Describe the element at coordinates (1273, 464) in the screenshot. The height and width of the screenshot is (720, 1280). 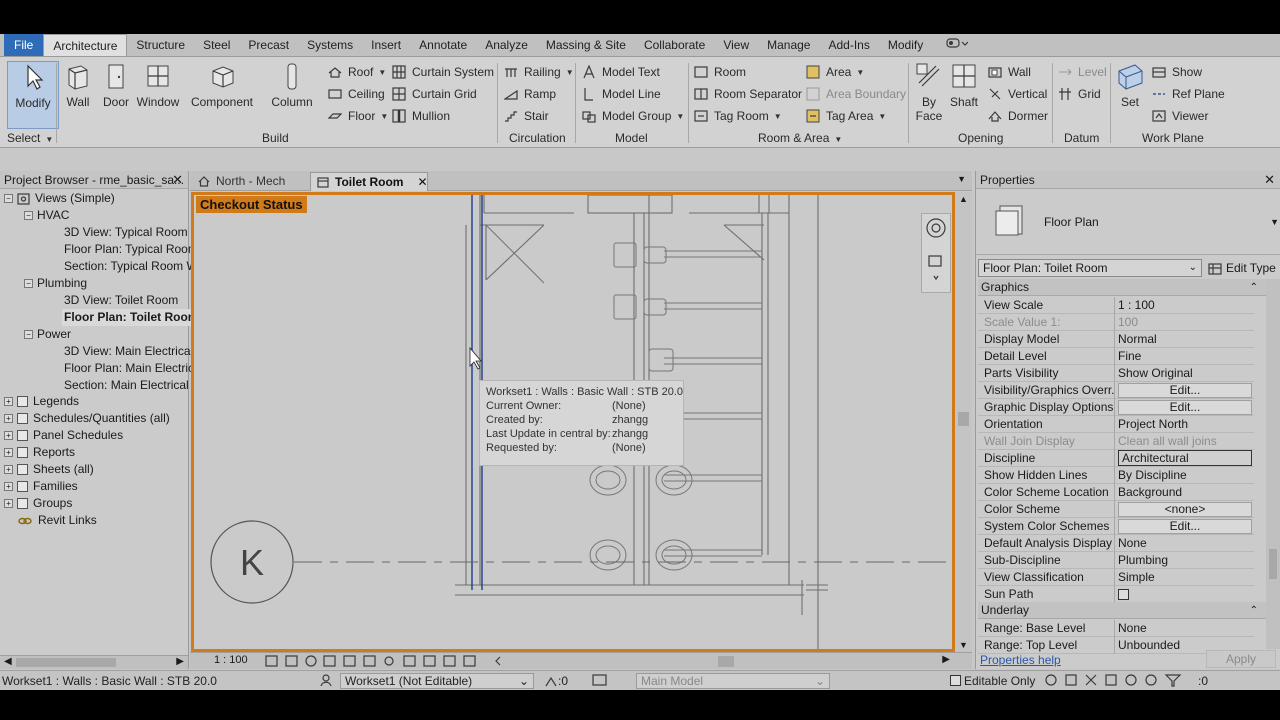
I see `properties-scrollbar` at that location.